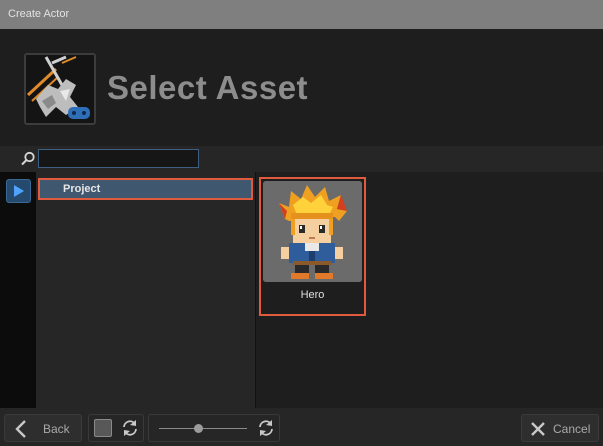 The image size is (603, 446). Describe the element at coordinates (572, 429) in the screenshot. I see `cancel-button-label: Cancel` at that location.